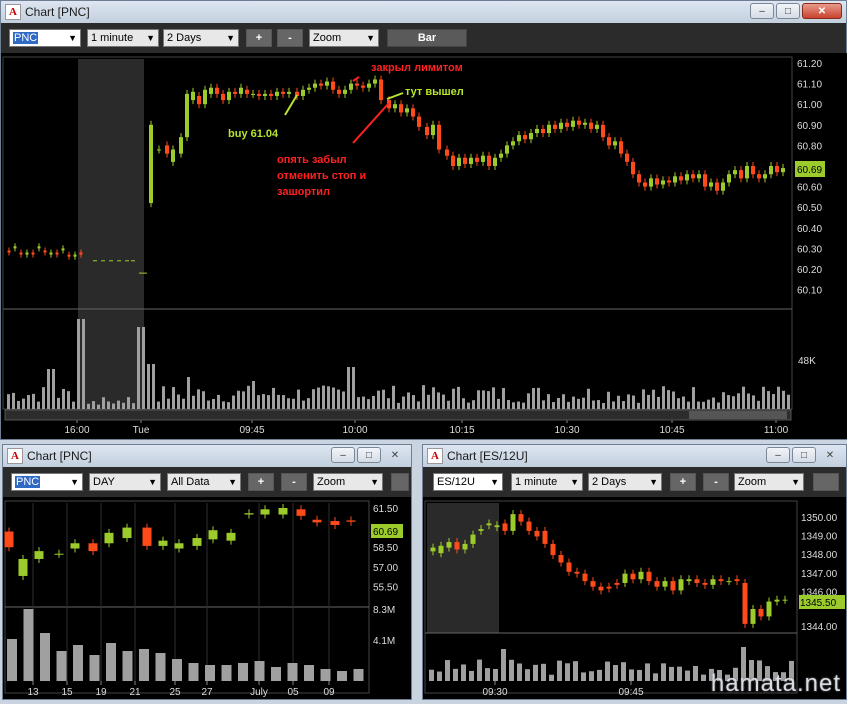 This screenshot has height=704, width=847. What do you see at coordinates (384, 641) in the screenshot?
I see `volume-scale-label-mid: 4.1M` at bounding box center [384, 641].